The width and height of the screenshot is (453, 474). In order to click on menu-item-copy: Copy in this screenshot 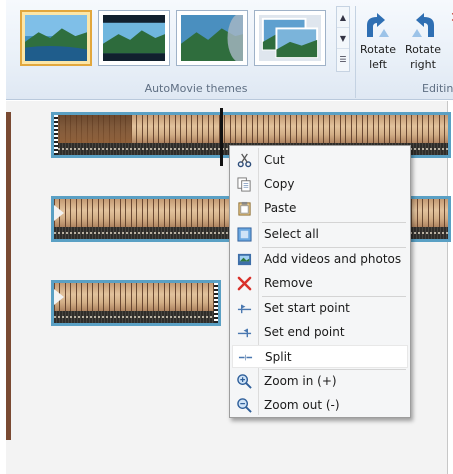, I will do `click(320, 184)`.